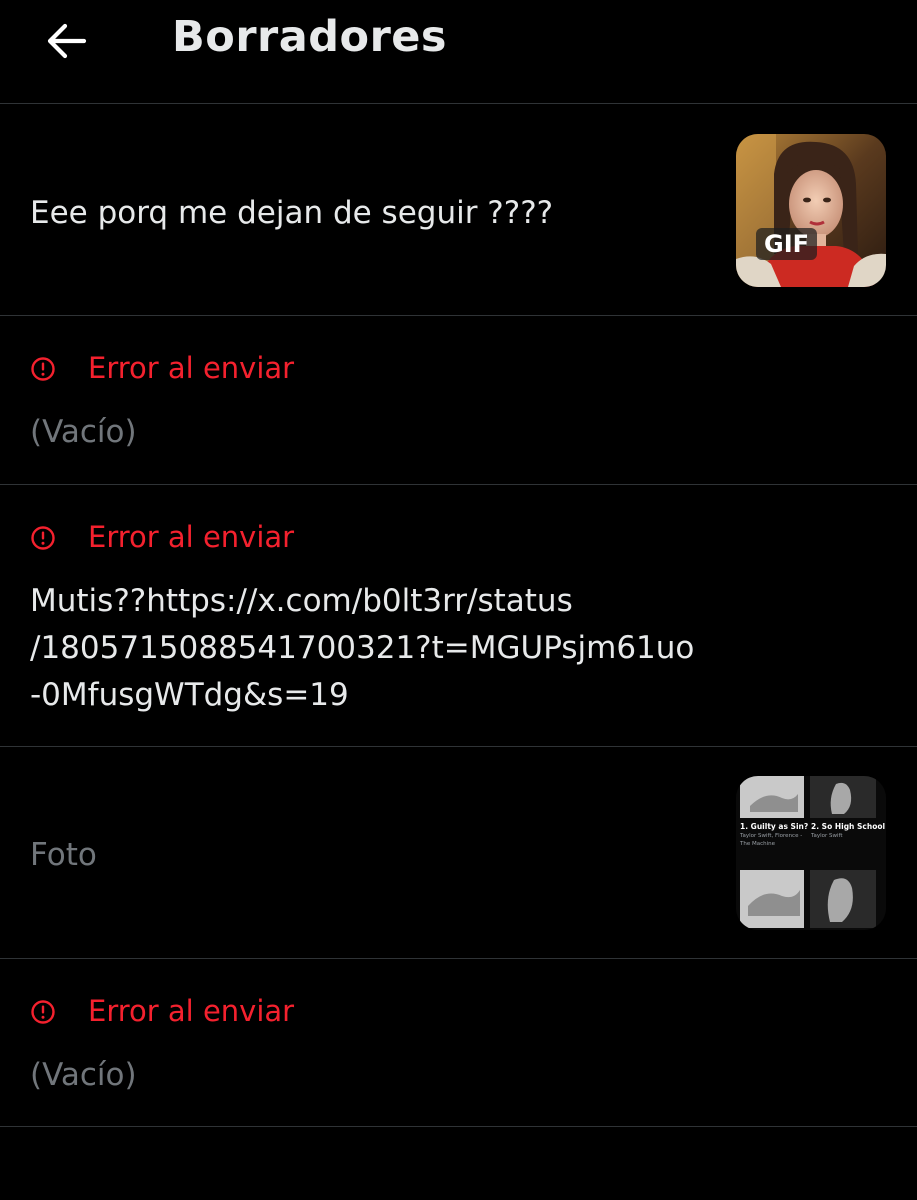 This screenshot has width=917, height=1200. Describe the element at coordinates (362, 648) in the screenshot. I see `draft-text-line: /1805715088541700321?t=MGUPsjm61uo` at that location.